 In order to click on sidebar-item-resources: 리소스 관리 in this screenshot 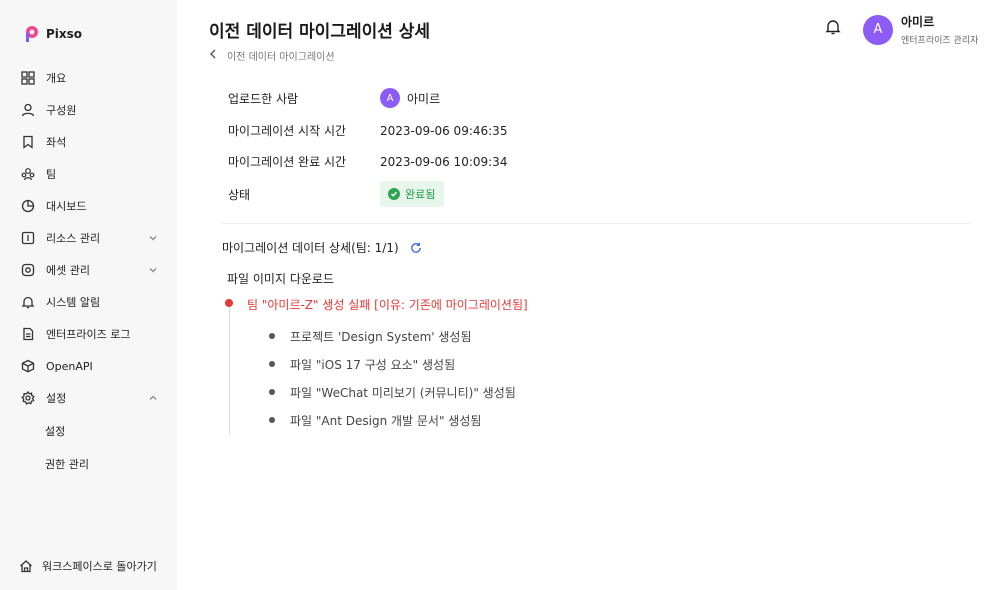, I will do `click(88, 238)`.